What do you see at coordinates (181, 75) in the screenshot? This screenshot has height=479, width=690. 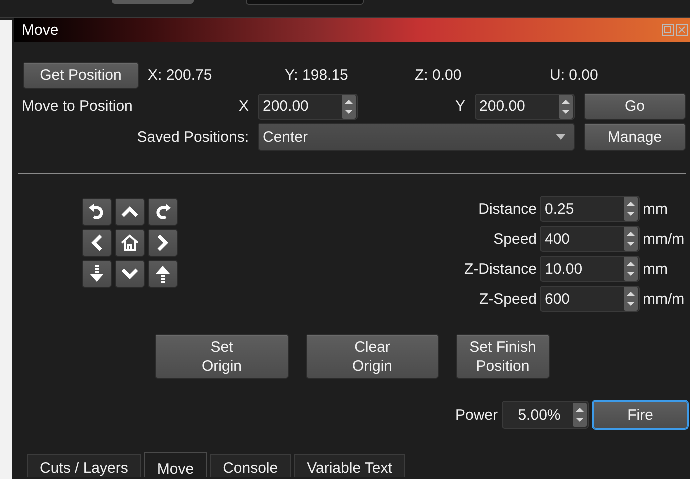 I see `position-readout: X: 200.75` at bounding box center [181, 75].